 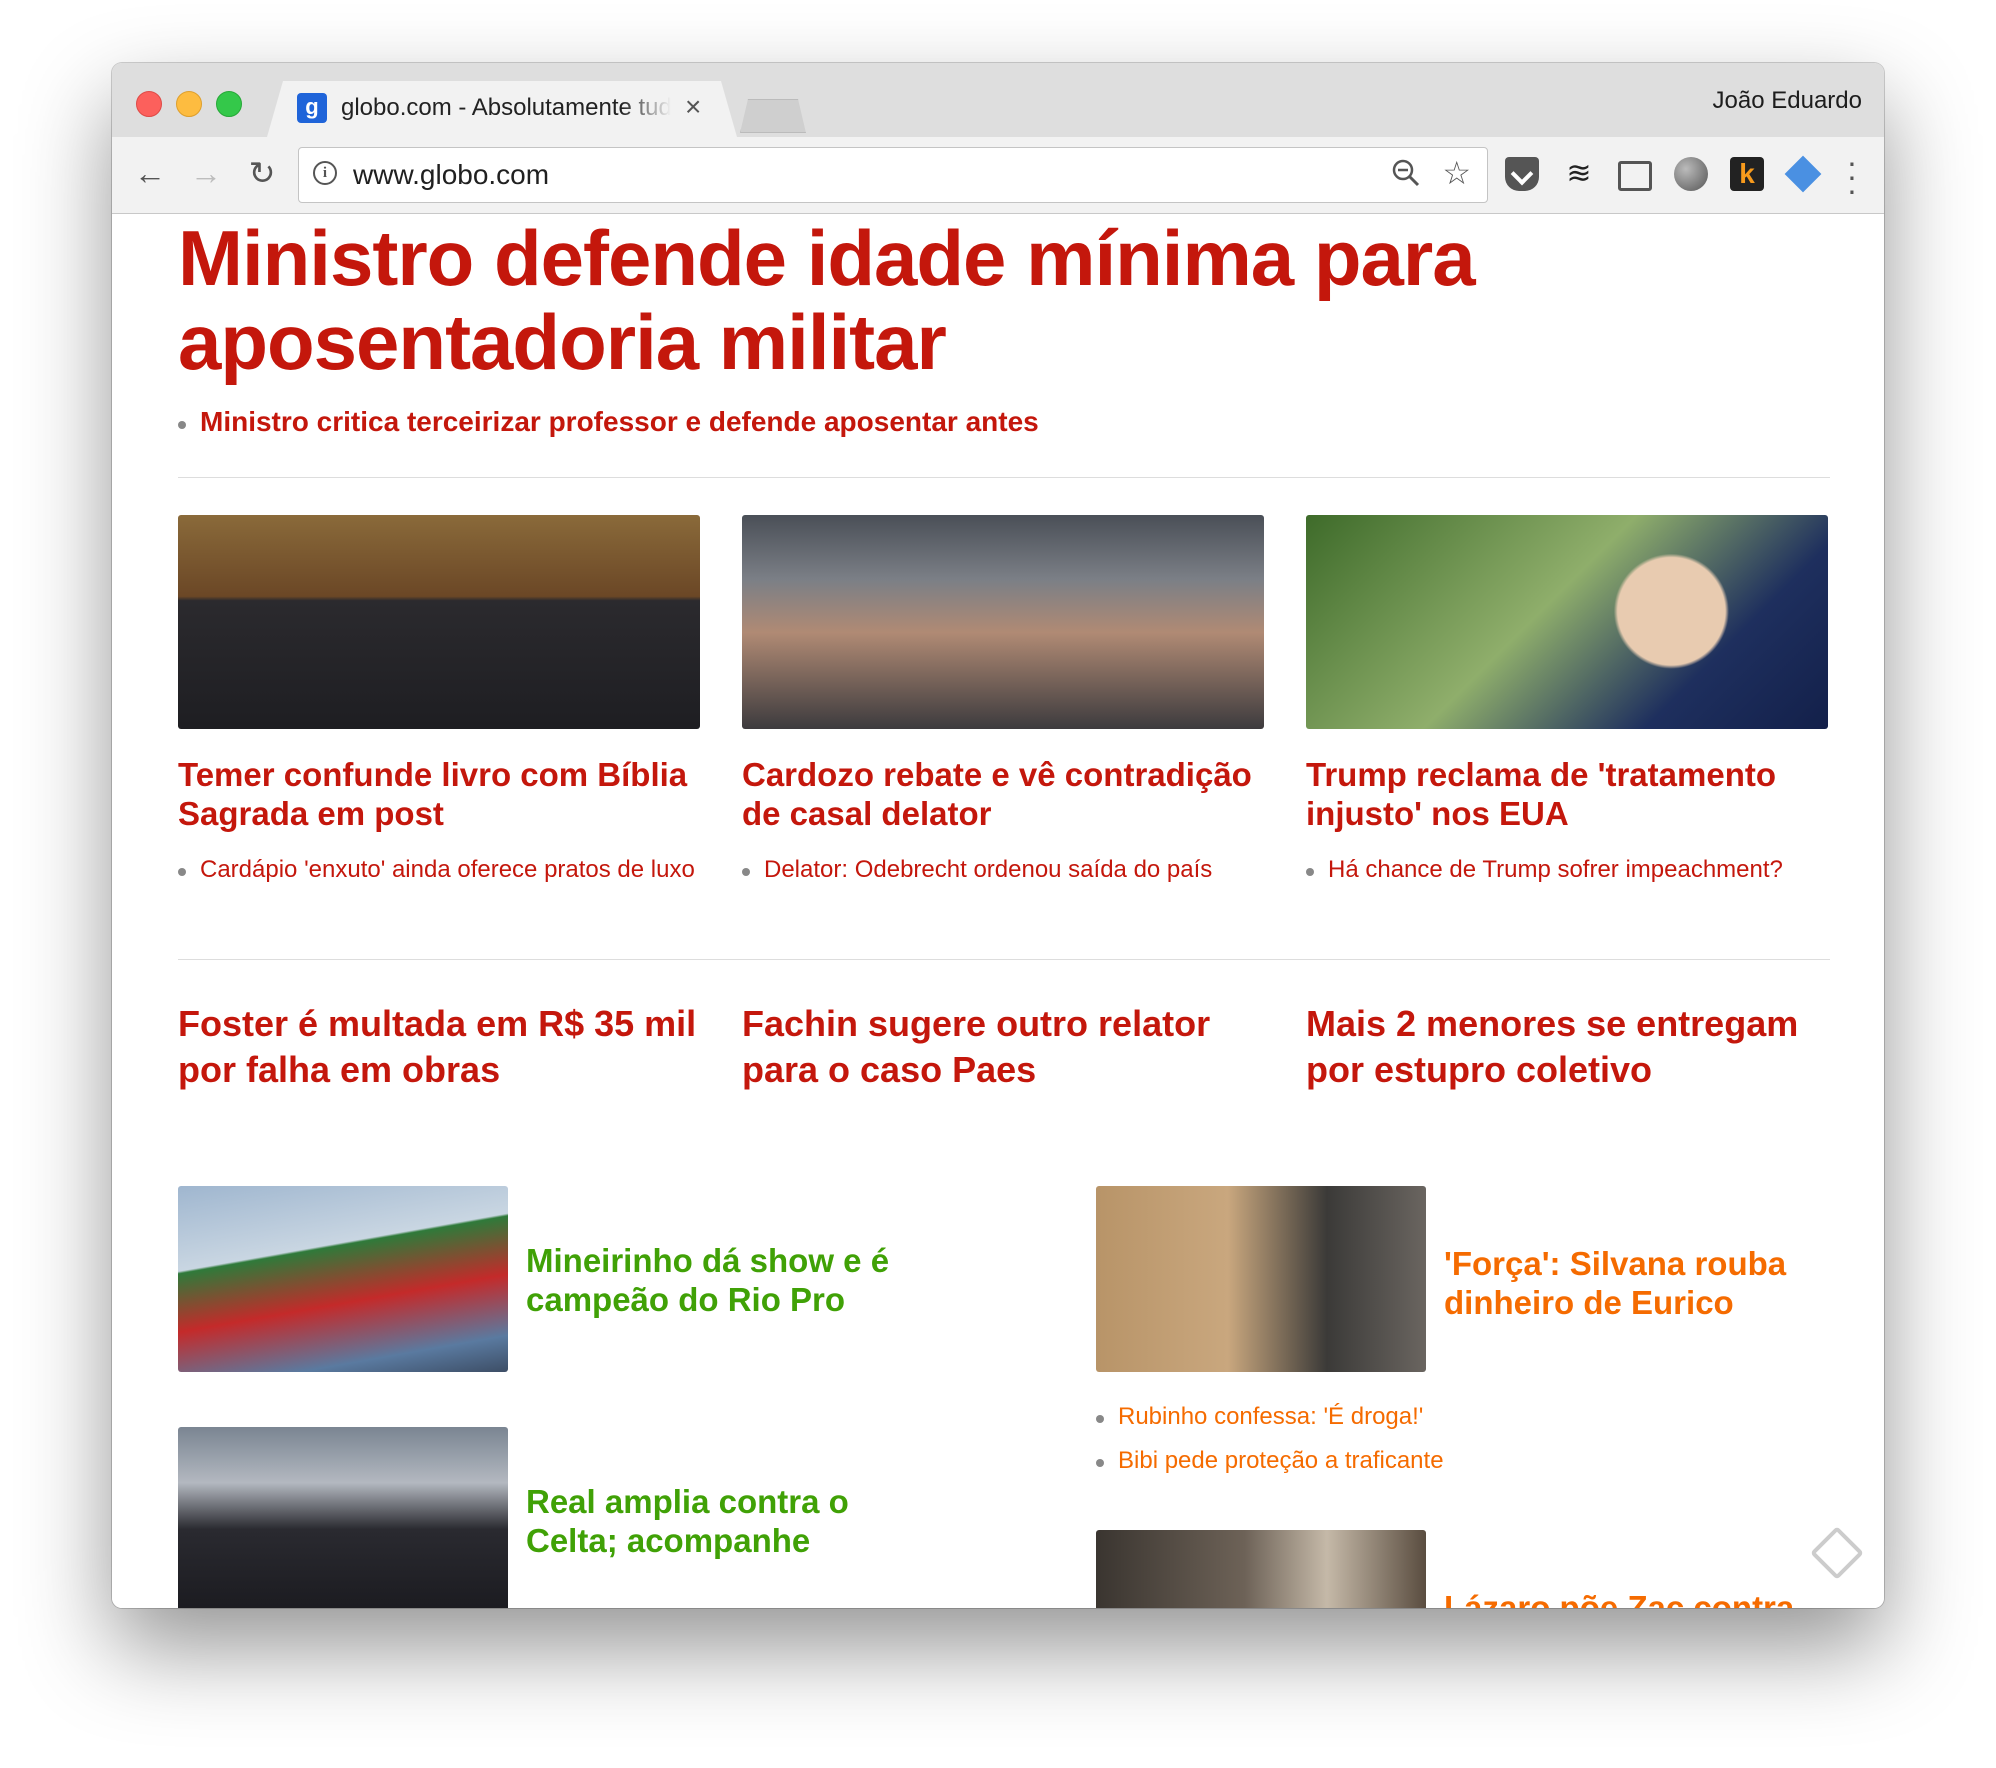 I want to click on temer-photo, so click(x=439, y=622).